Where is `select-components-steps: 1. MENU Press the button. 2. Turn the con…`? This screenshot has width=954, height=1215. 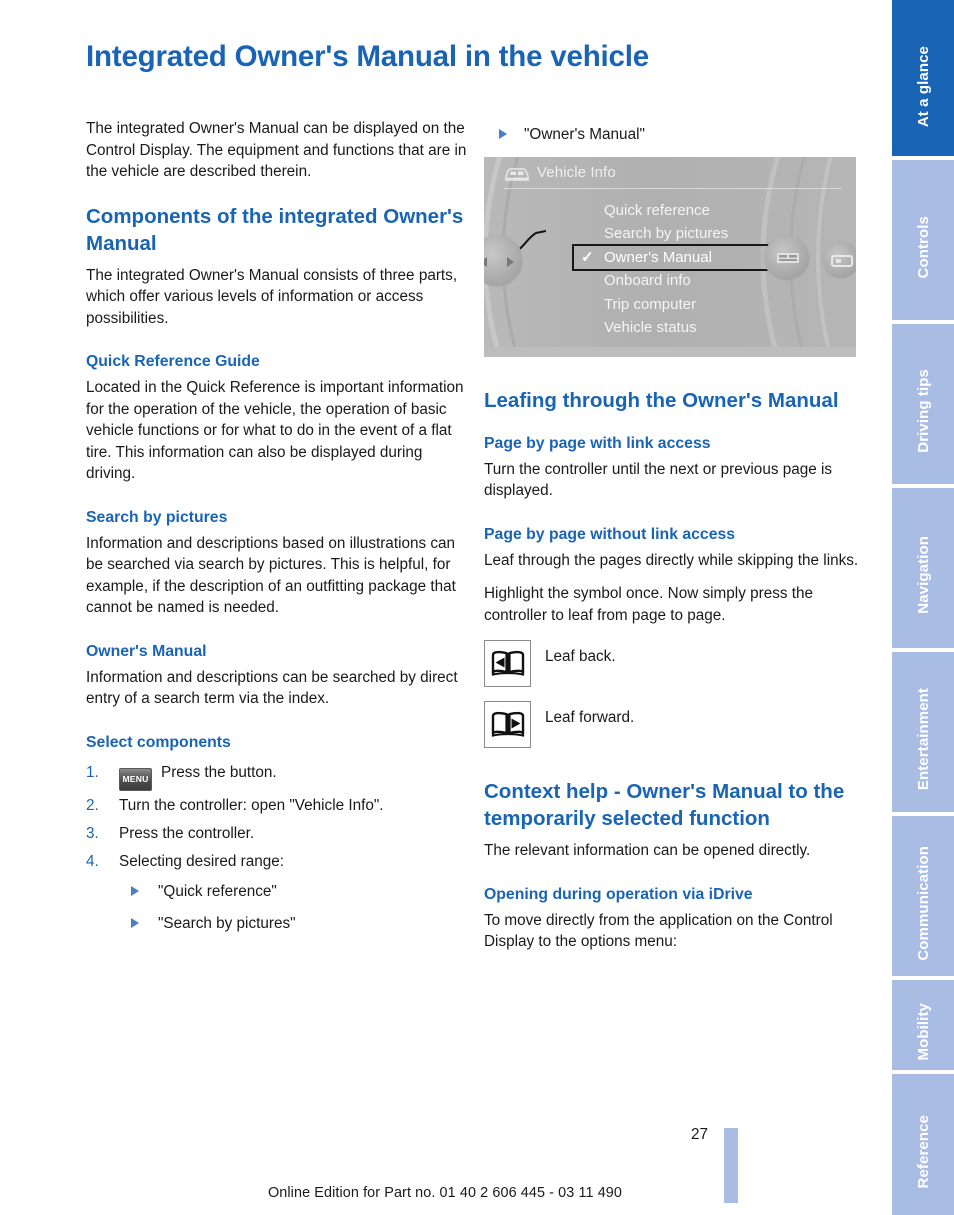 select-components-steps: 1. MENU Press the button. 2. Turn the con… is located at coordinates (279, 818).